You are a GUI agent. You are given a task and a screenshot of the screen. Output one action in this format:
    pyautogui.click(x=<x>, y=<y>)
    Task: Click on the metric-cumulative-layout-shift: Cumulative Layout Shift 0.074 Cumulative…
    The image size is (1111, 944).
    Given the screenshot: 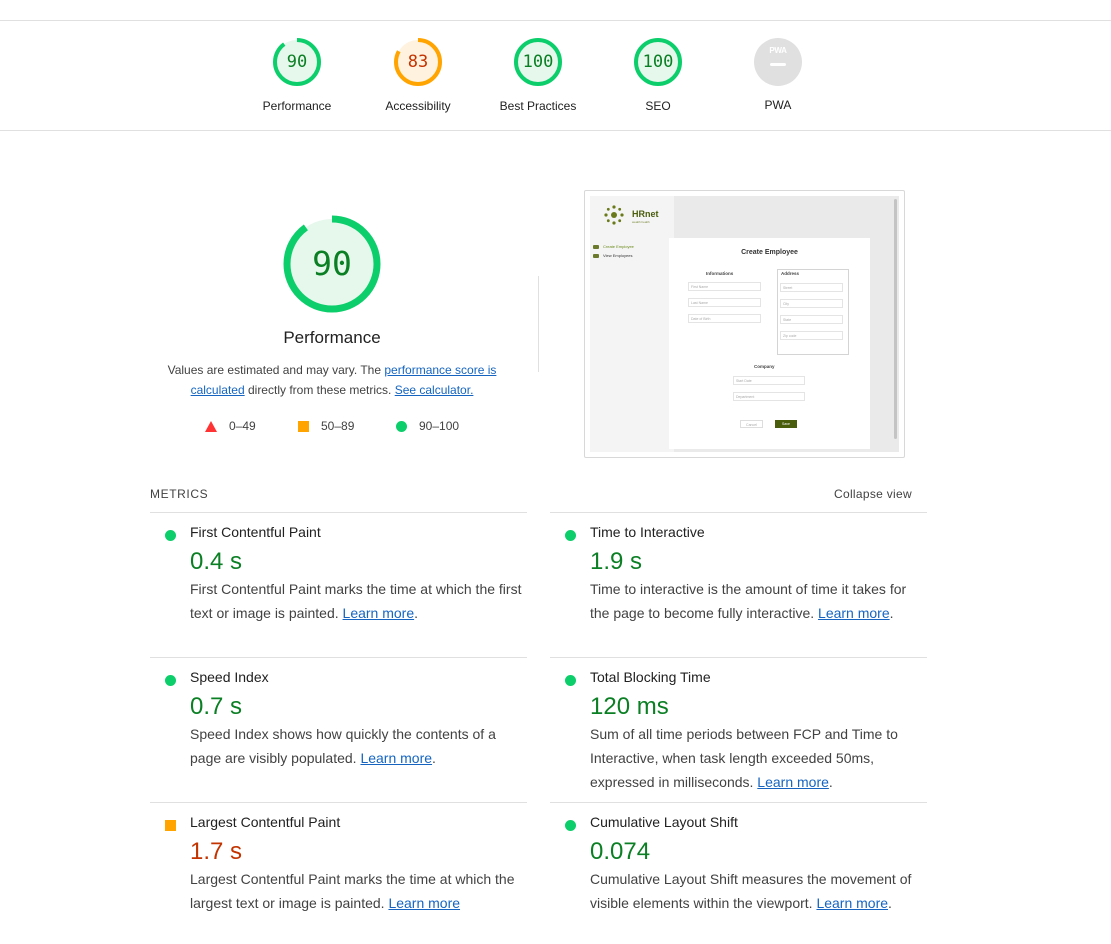 What is the action you would take?
    pyautogui.click(x=738, y=867)
    